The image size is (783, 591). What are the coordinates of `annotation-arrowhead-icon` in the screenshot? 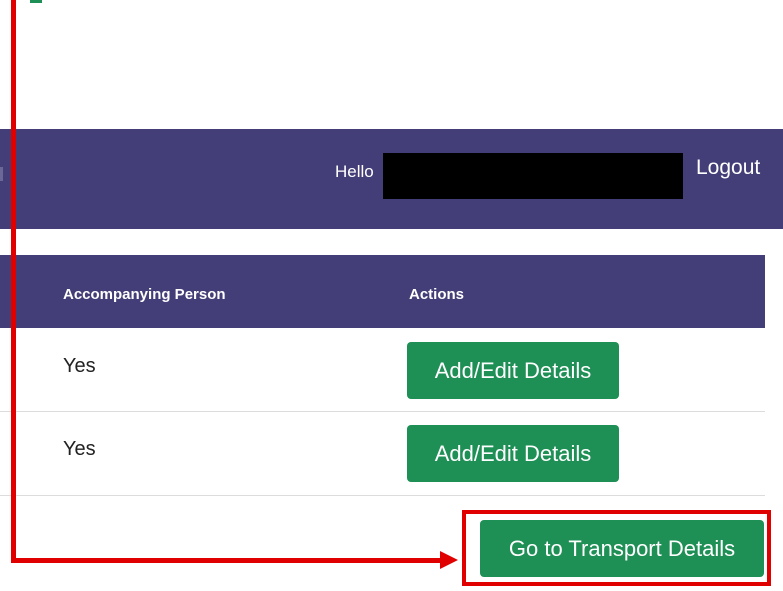 It's located at (449, 560).